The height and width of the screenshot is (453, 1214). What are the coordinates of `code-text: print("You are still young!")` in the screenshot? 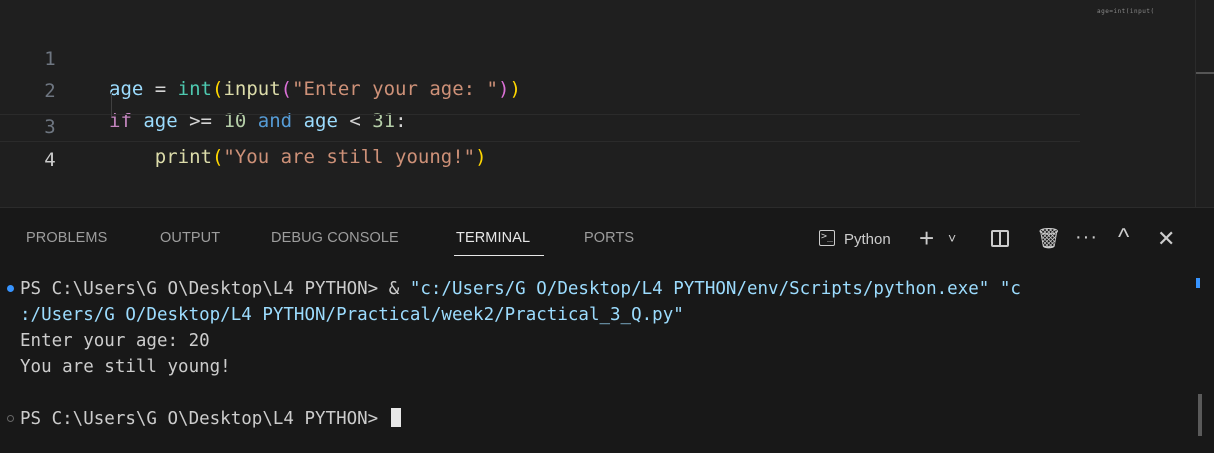 It's located at (298, 157).